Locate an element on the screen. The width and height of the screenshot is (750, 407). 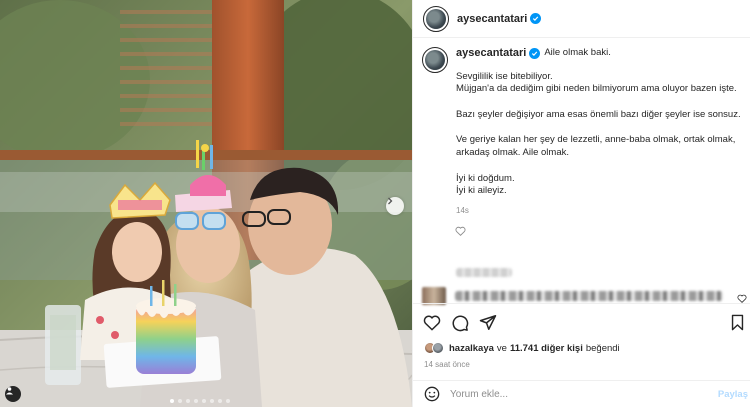
user-tag-button is located at coordinates (13, 394).